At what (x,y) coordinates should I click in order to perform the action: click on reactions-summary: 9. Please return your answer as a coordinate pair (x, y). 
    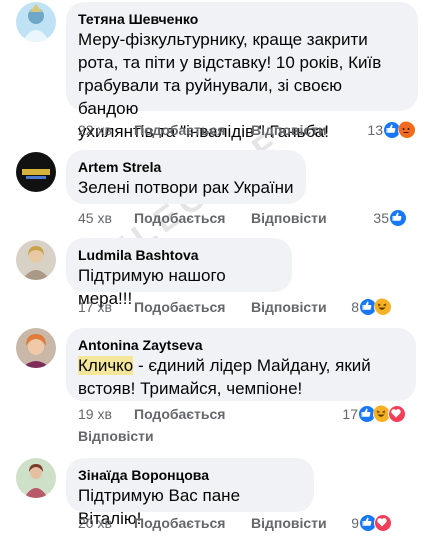
    Looking at the image, I should click on (371, 523).